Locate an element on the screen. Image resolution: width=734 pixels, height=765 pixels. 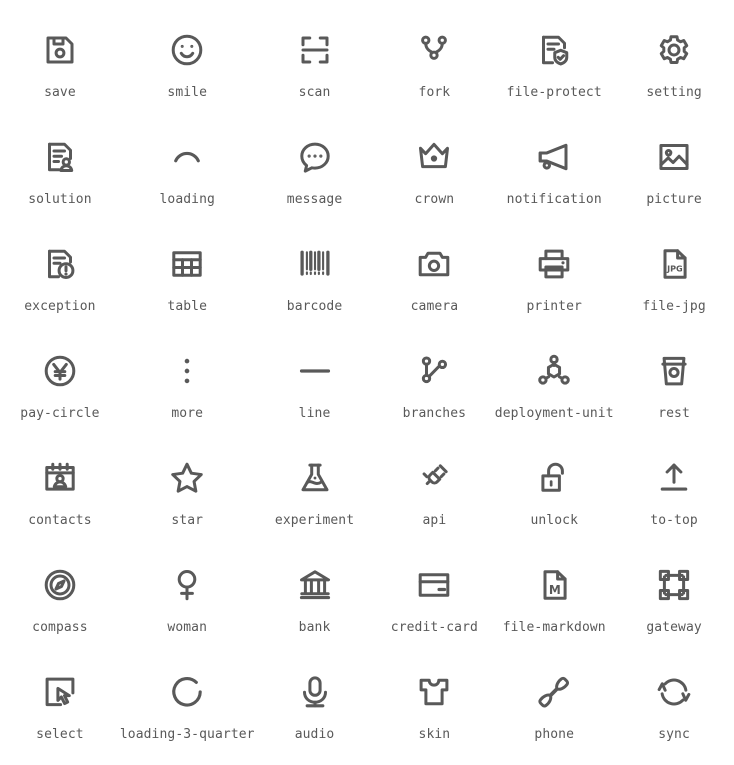
setting-icon is located at coordinates (674, 50).